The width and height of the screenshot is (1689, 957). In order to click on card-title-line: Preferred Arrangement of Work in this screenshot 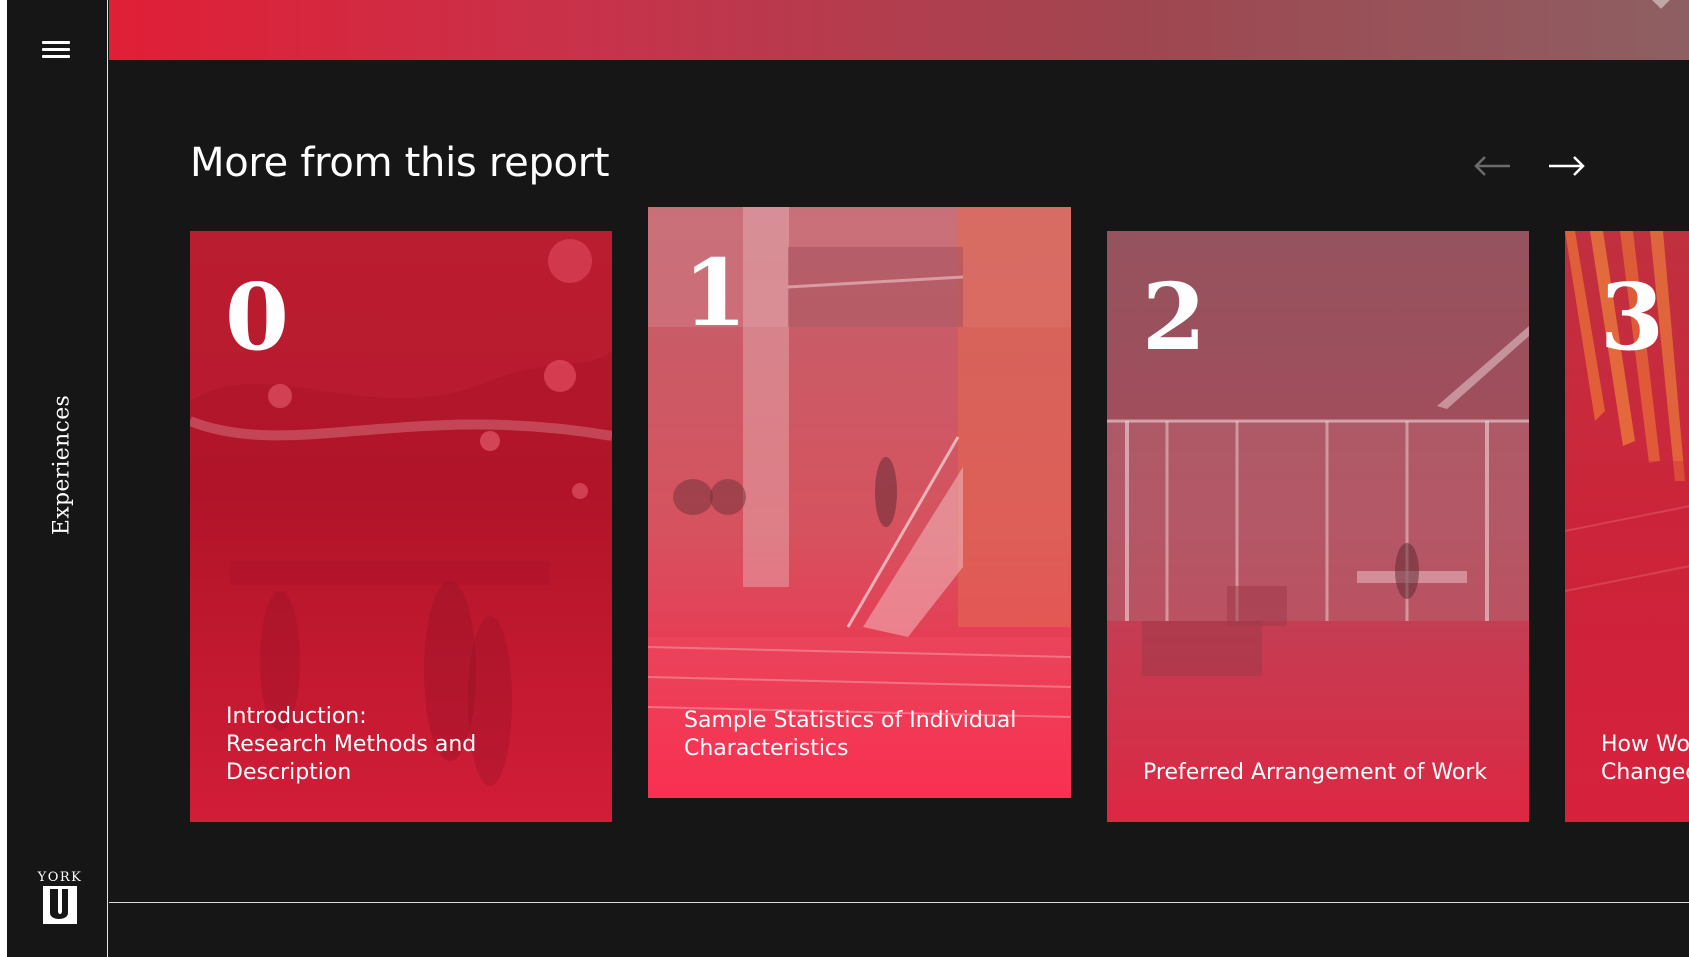, I will do `click(1315, 772)`.